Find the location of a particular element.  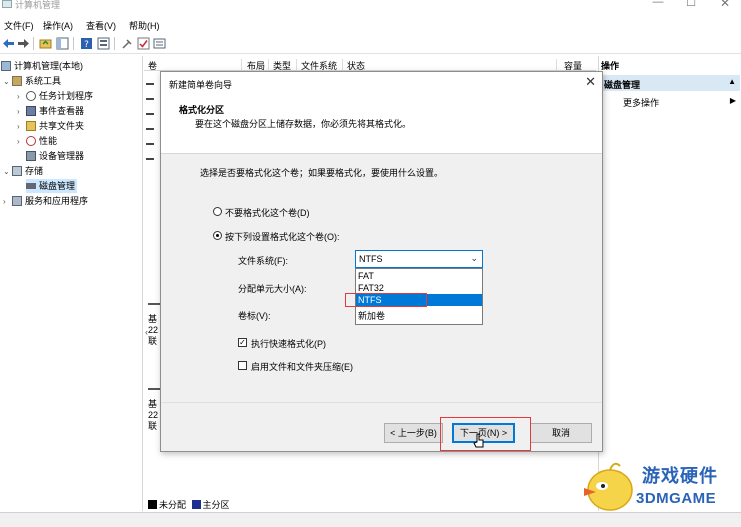

column-capacity: 容量 is located at coordinates (578, 65).